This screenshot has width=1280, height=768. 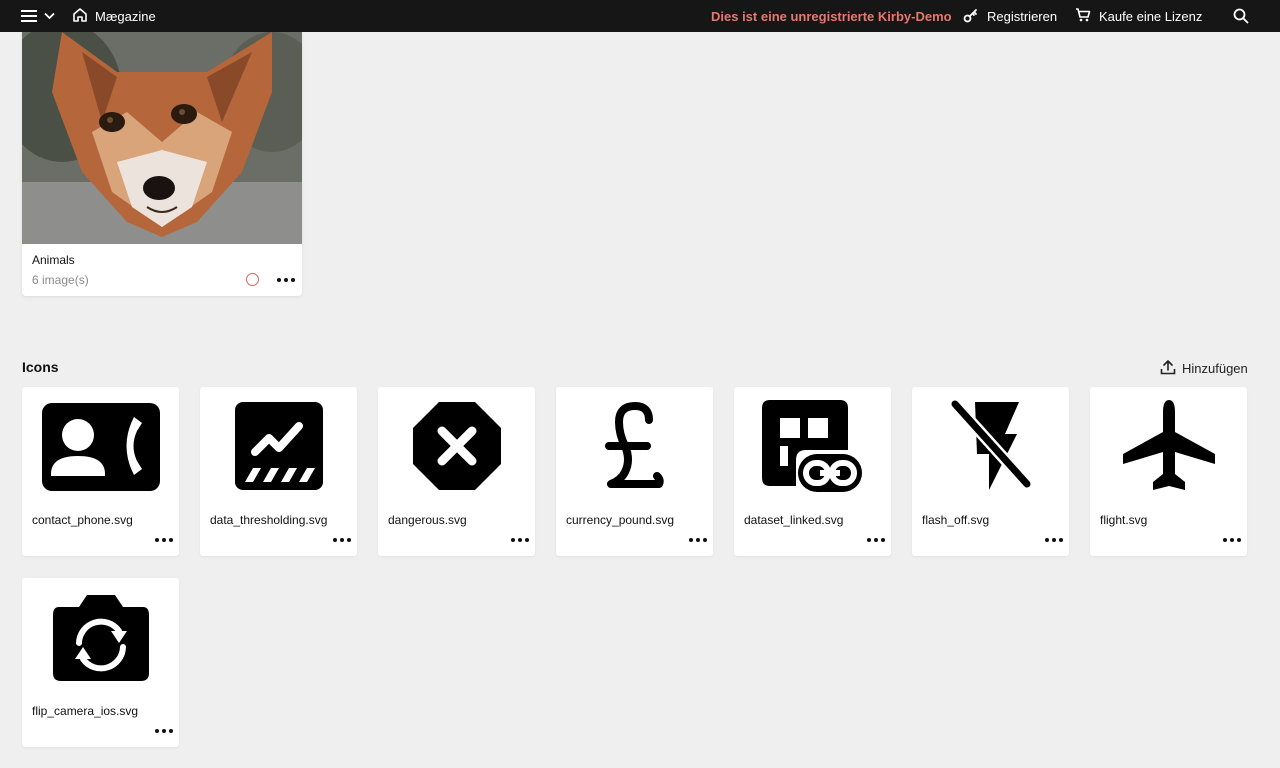 What do you see at coordinates (125, 16) in the screenshot?
I see `app-name: Mægazine` at bounding box center [125, 16].